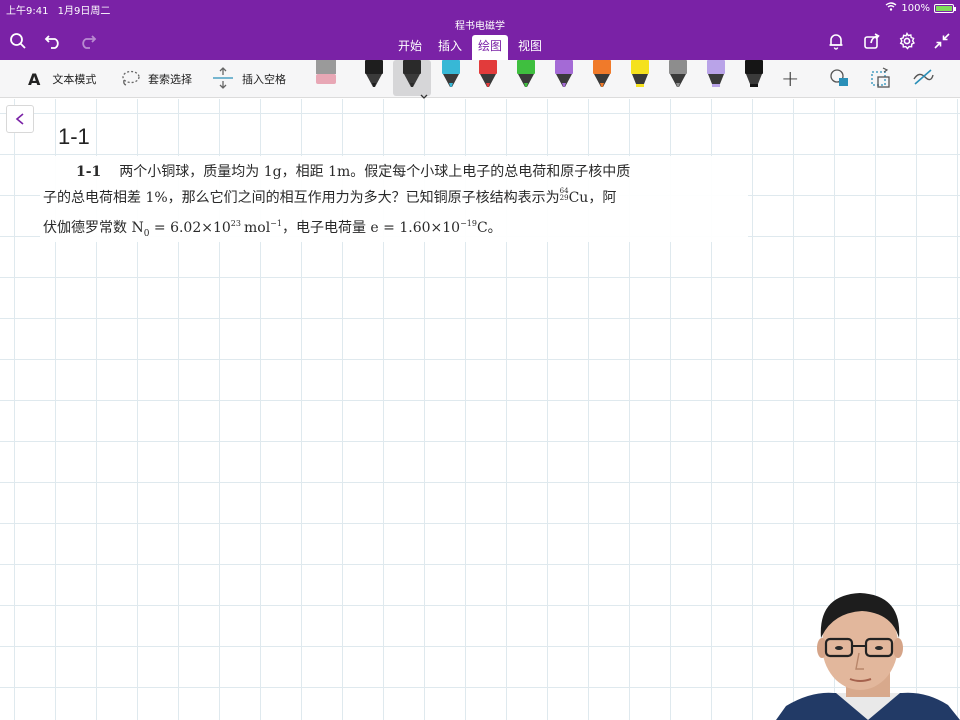  What do you see at coordinates (480, 26) in the screenshot?
I see `app-title: 程书电磁学` at bounding box center [480, 26].